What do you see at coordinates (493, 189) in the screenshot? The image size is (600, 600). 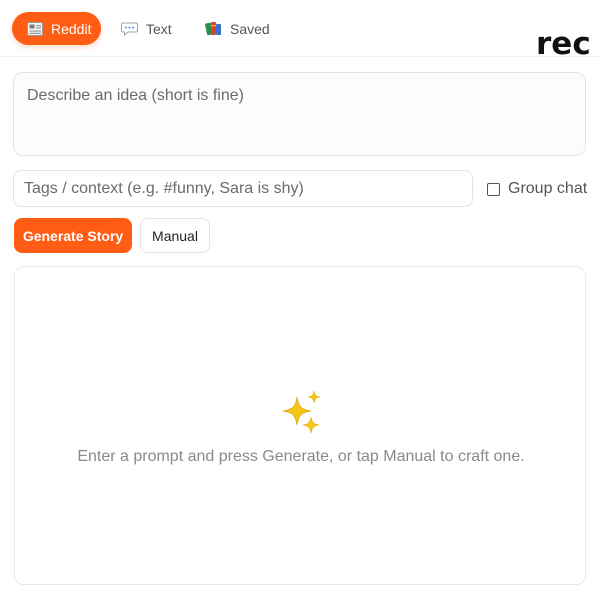 I see `group-chat-checkbox` at bounding box center [493, 189].